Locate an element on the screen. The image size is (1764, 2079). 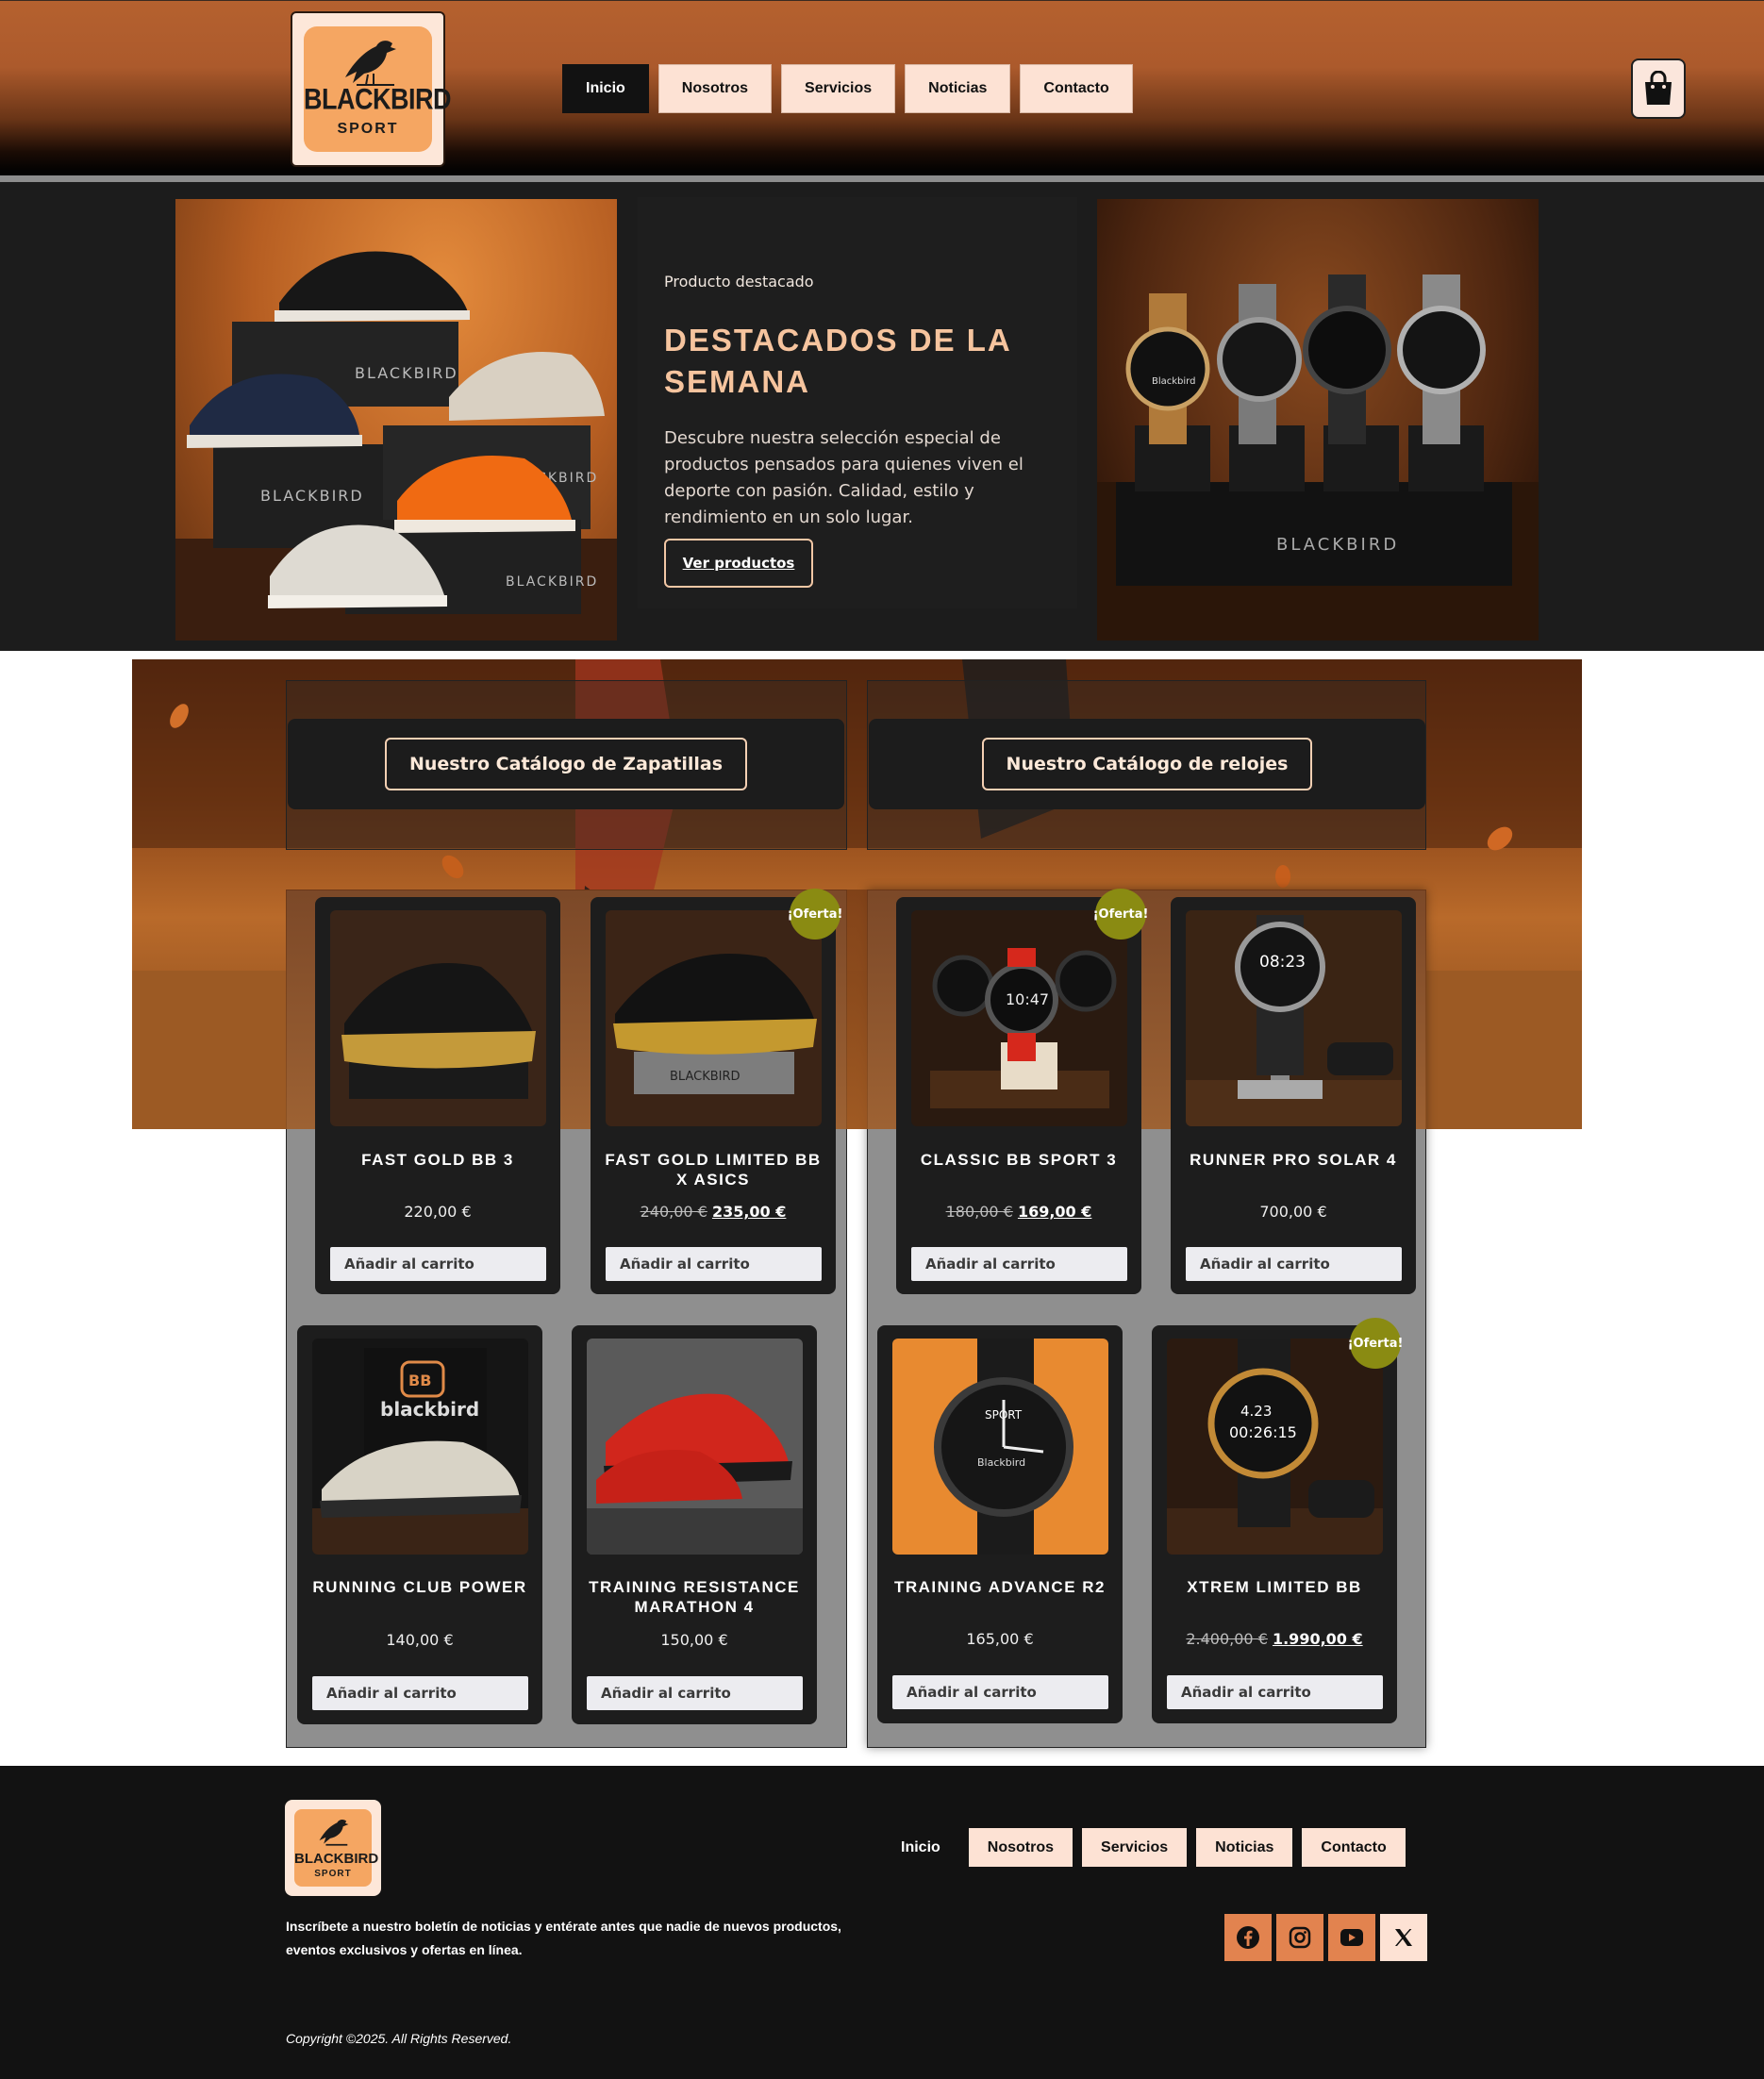
nav-noticias: Noticias is located at coordinates (958, 88).